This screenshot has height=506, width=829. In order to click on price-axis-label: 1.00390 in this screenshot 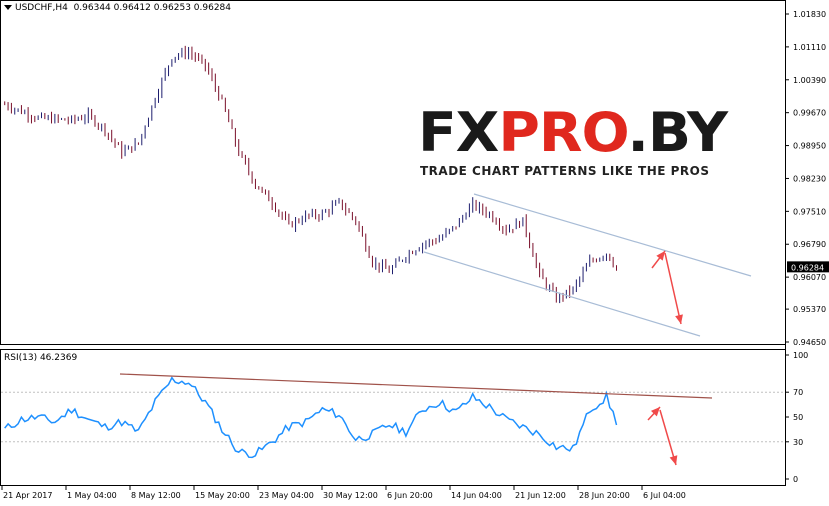, I will do `click(809, 80)`.